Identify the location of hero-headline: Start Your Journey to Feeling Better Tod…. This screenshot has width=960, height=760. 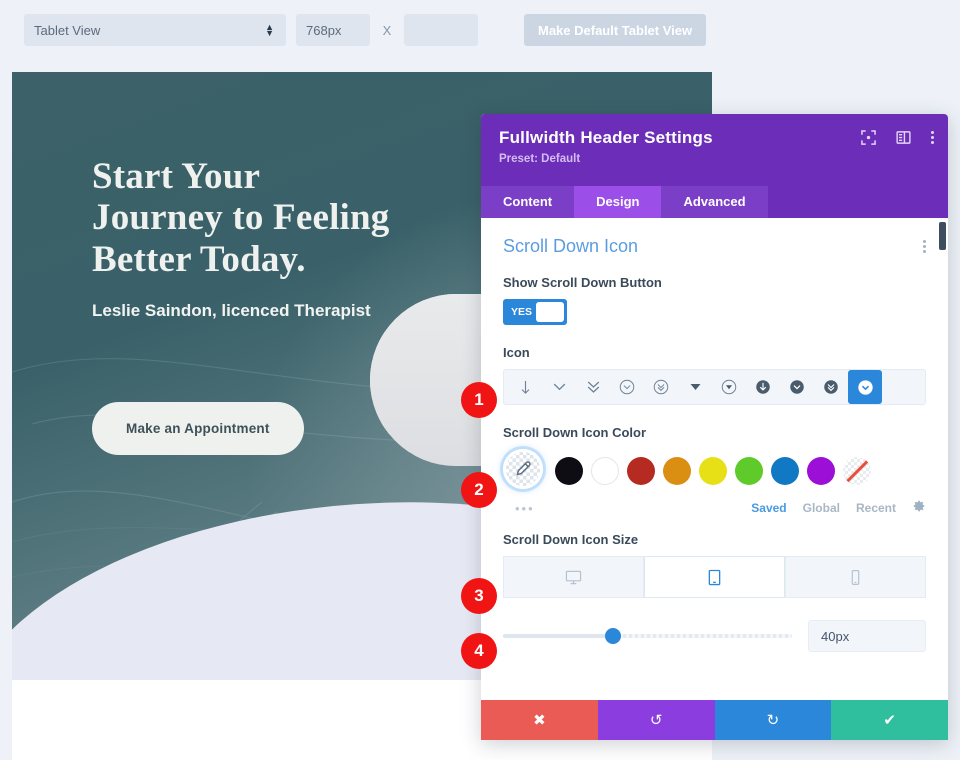
(241, 218).